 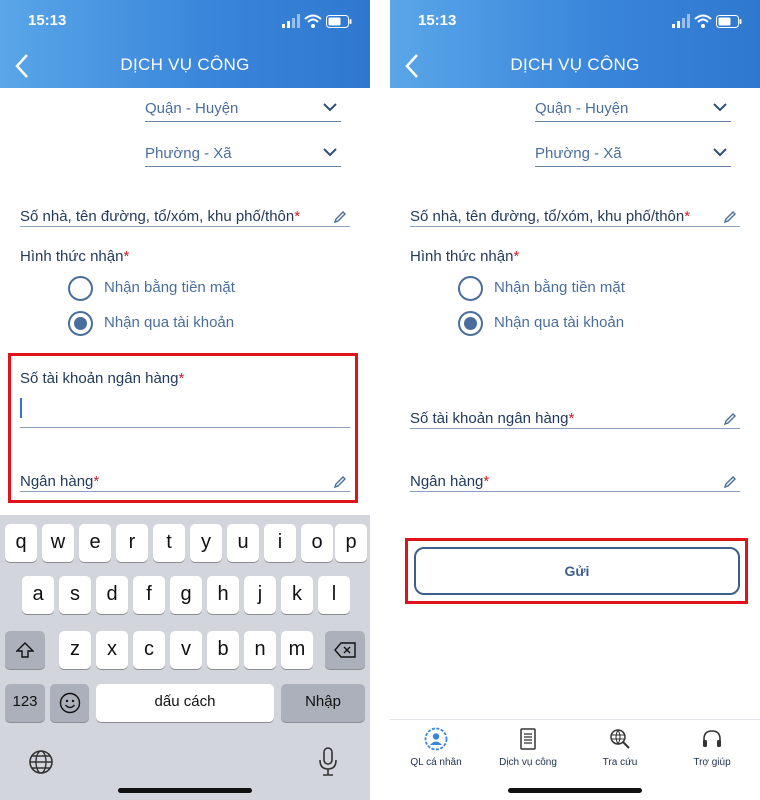 What do you see at coordinates (223, 595) in the screenshot?
I see `key-h: h` at bounding box center [223, 595].